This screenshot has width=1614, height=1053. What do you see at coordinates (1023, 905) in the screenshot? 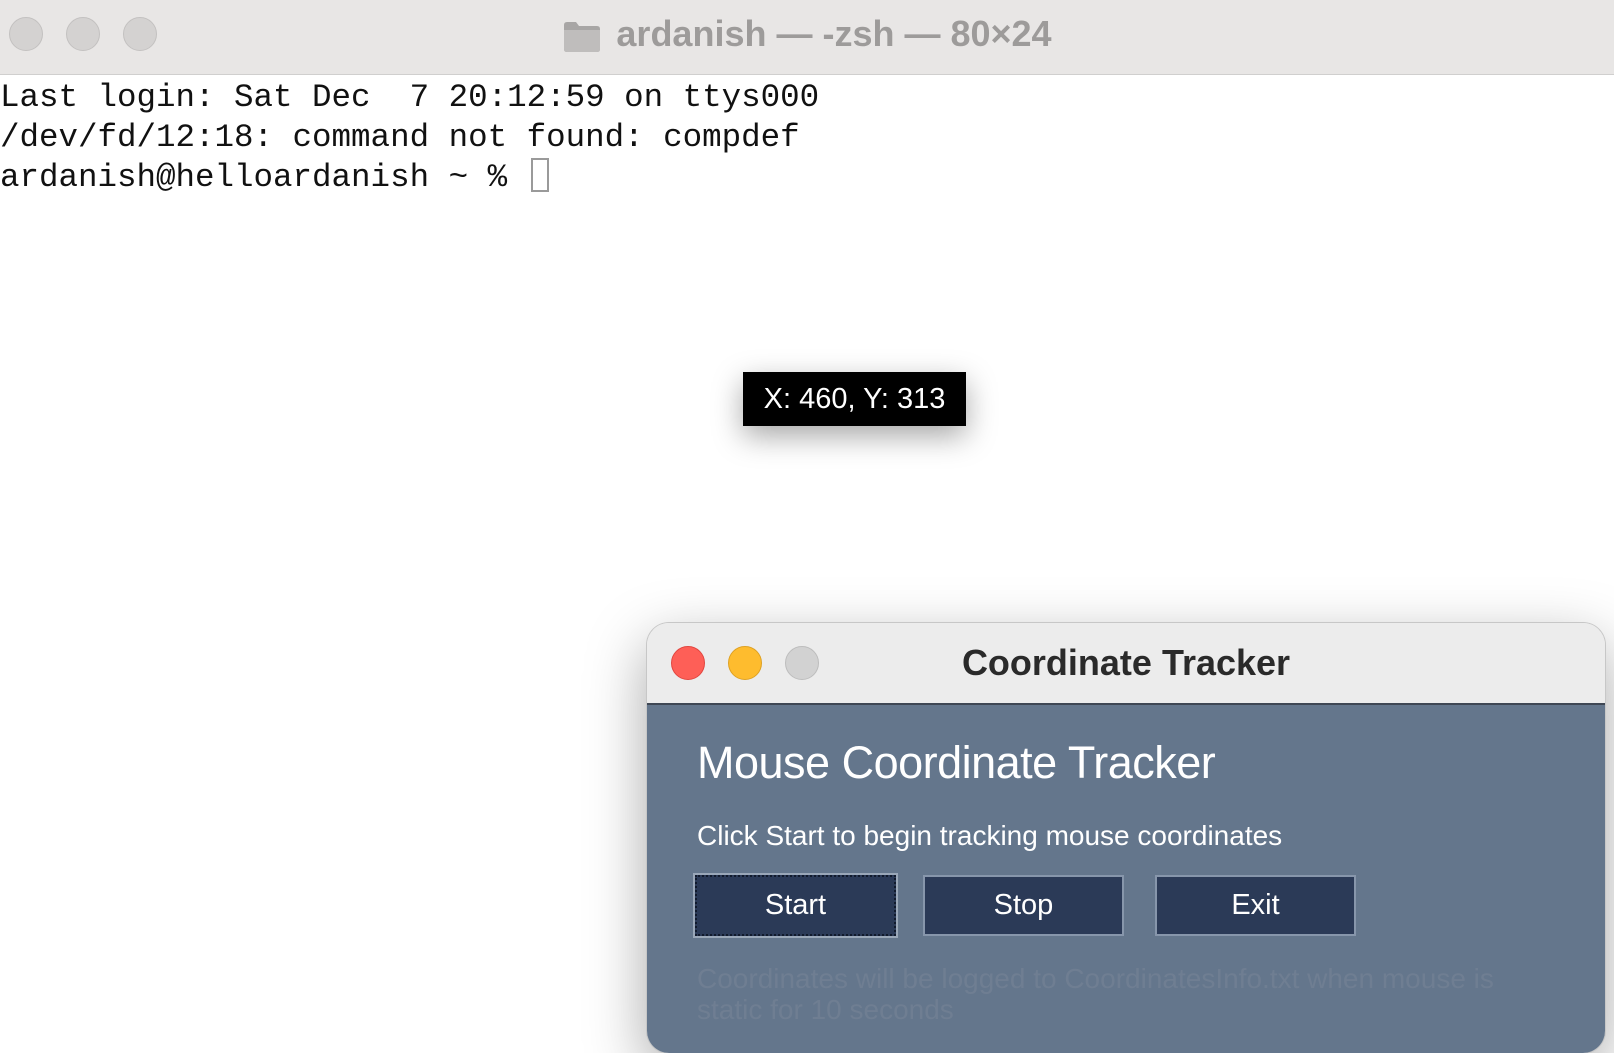
I see `stop-button: Stop` at bounding box center [1023, 905].